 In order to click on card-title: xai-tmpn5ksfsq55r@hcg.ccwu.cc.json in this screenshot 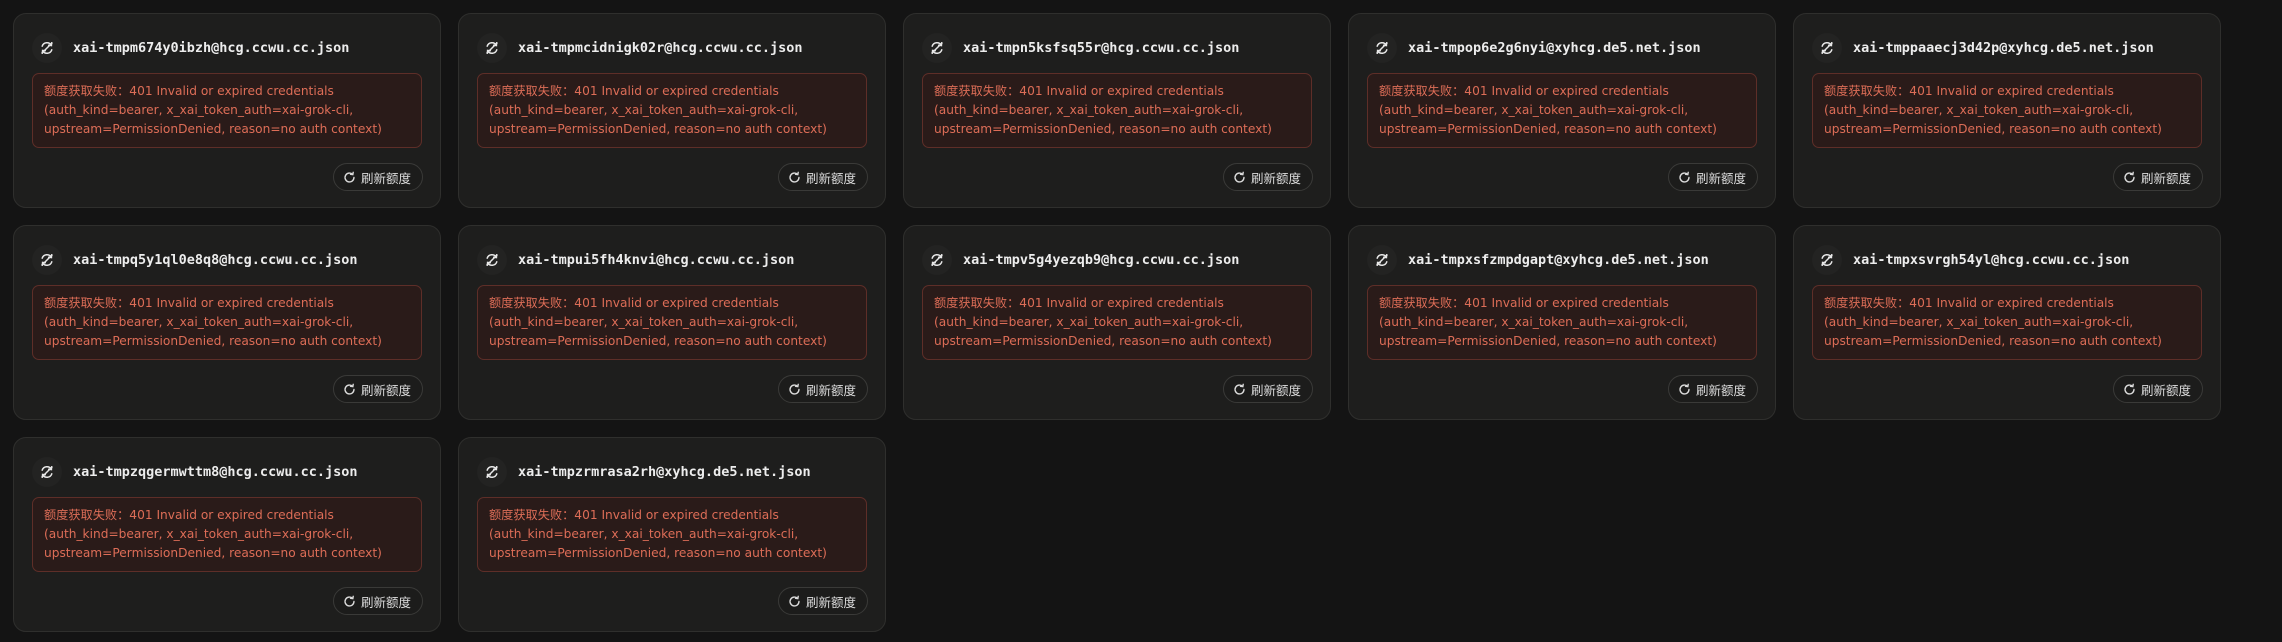, I will do `click(1101, 48)`.